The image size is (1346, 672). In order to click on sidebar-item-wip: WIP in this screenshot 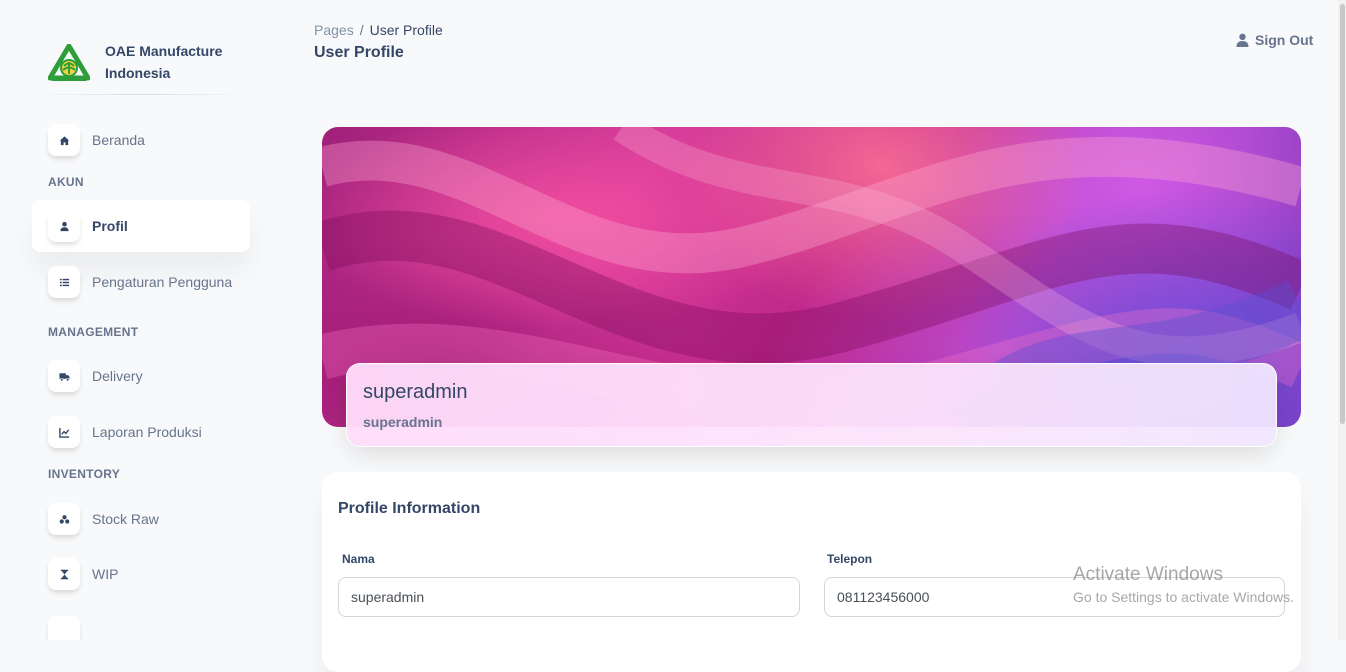, I will do `click(141, 574)`.